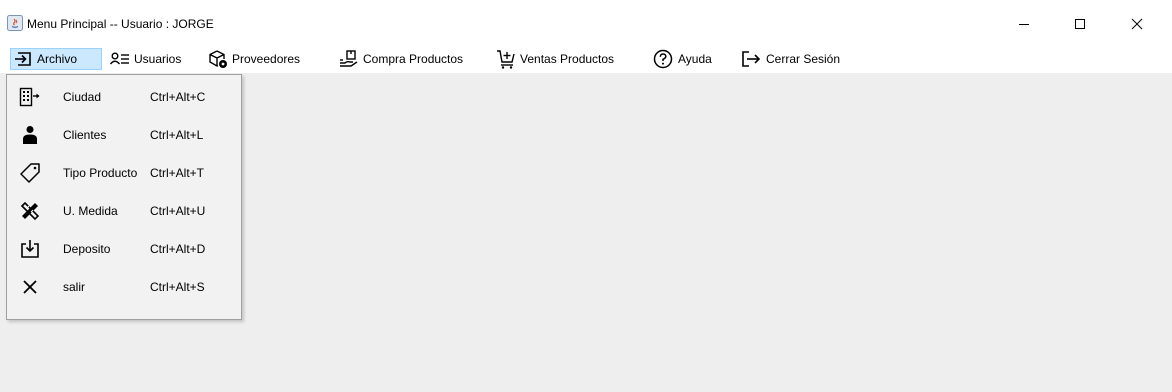  Describe the element at coordinates (803, 59) in the screenshot. I see `menu-cerrar-sesion-label: Cerrar Sesión` at that location.